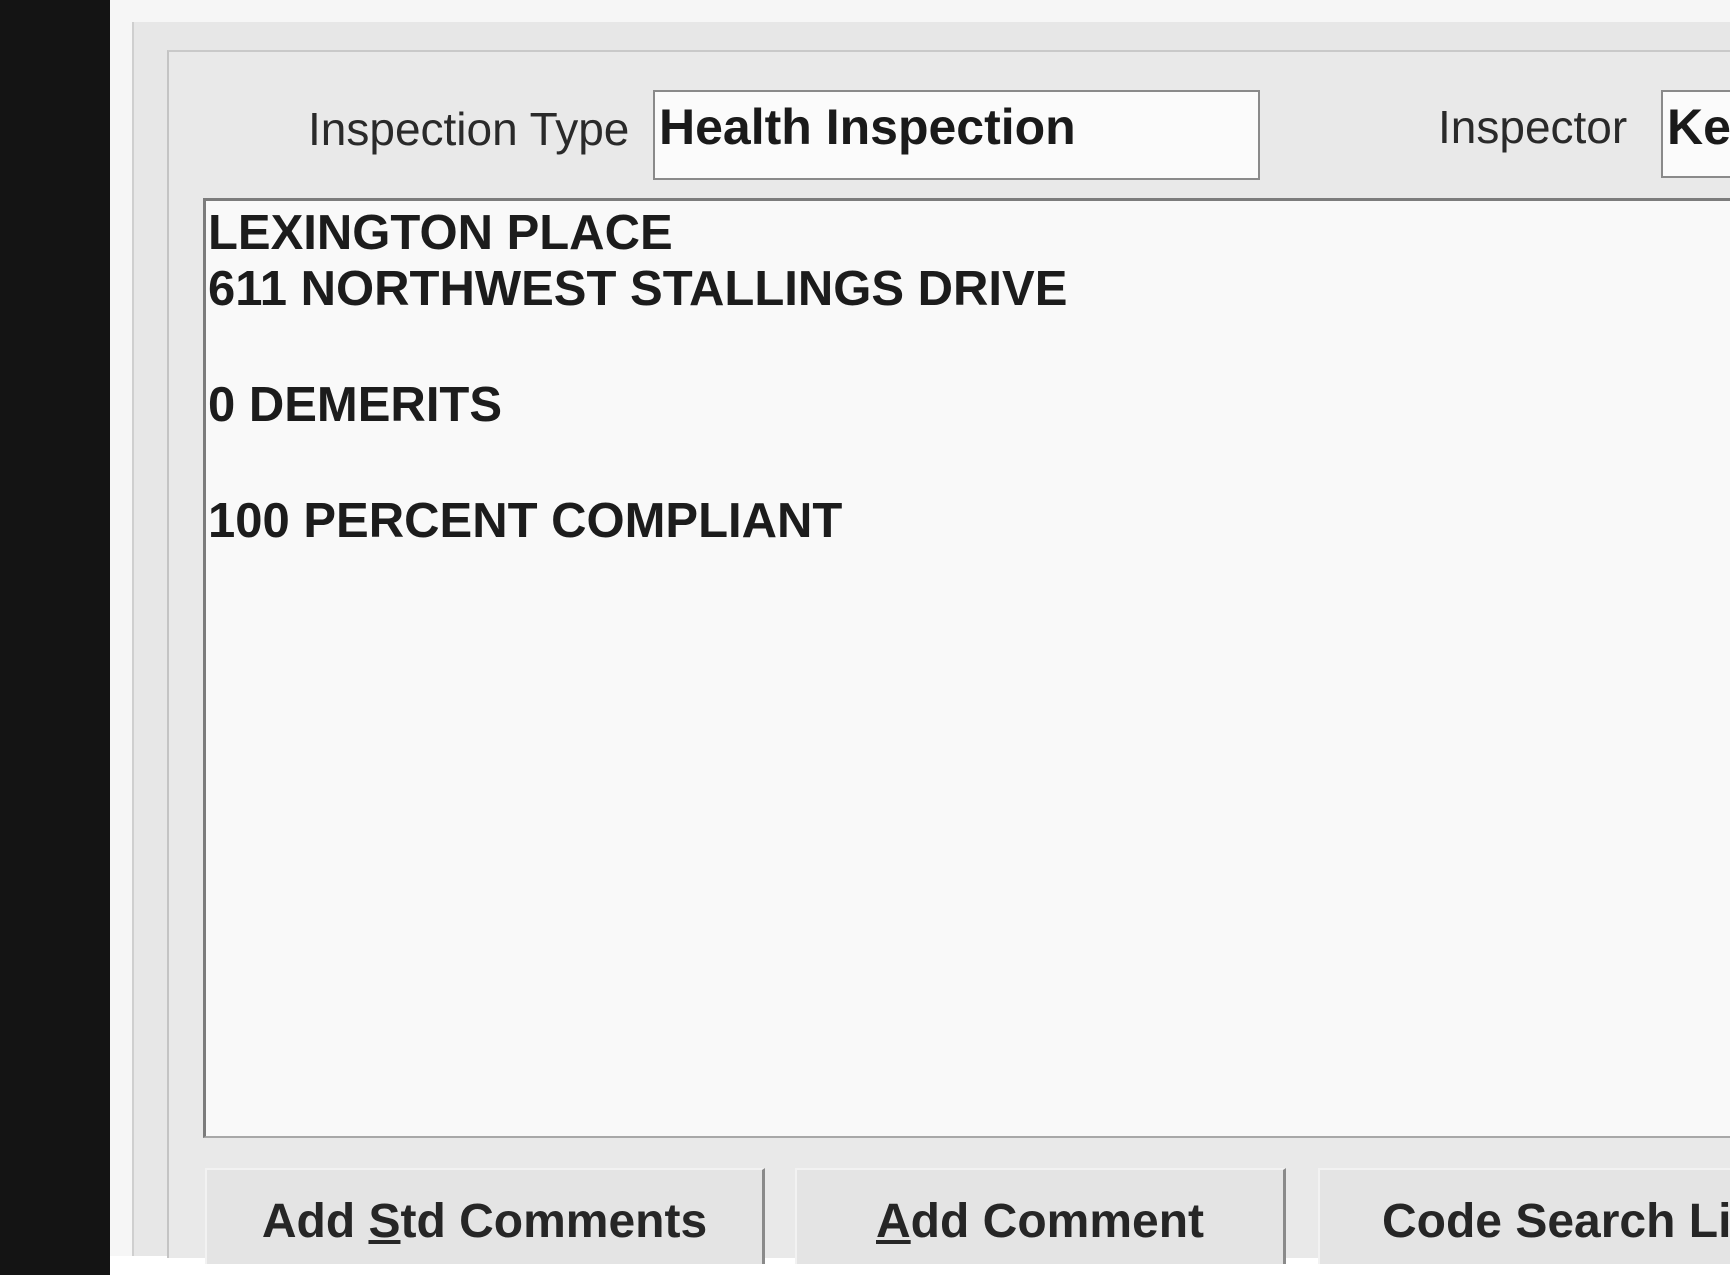 The image size is (1730, 1275). I want to click on inspector-label: Inspector, so click(1533, 127).